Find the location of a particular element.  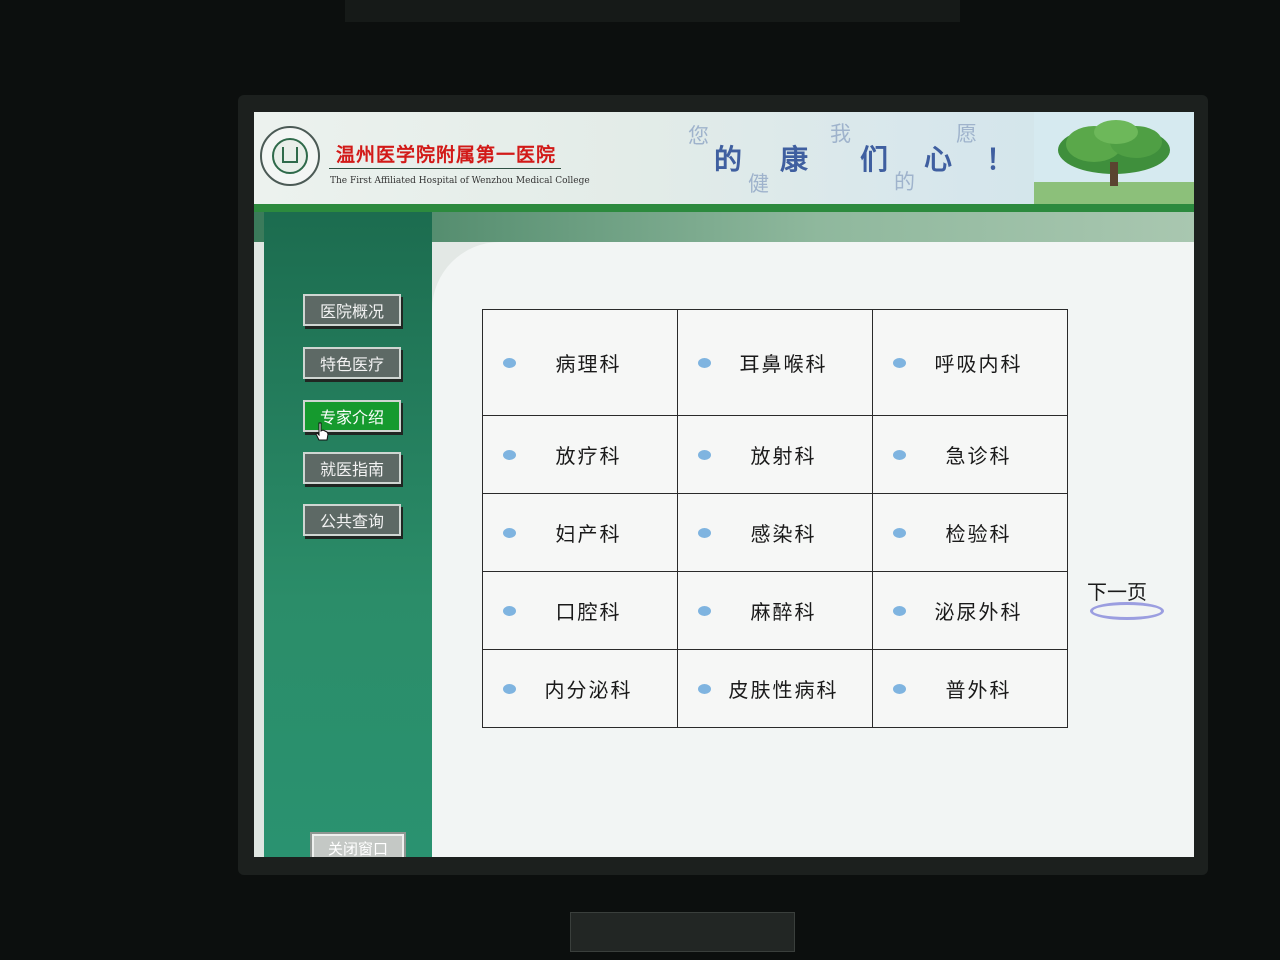

nav-hospital-overview-button: 医院概况 is located at coordinates (352, 310).